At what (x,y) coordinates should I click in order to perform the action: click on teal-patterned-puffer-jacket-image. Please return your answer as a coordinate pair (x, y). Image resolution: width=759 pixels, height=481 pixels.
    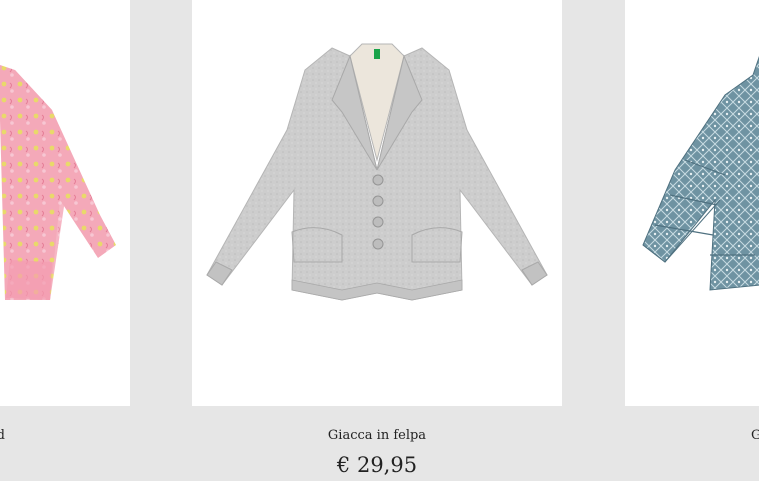
    Looking at the image, I should click on (700, 173).